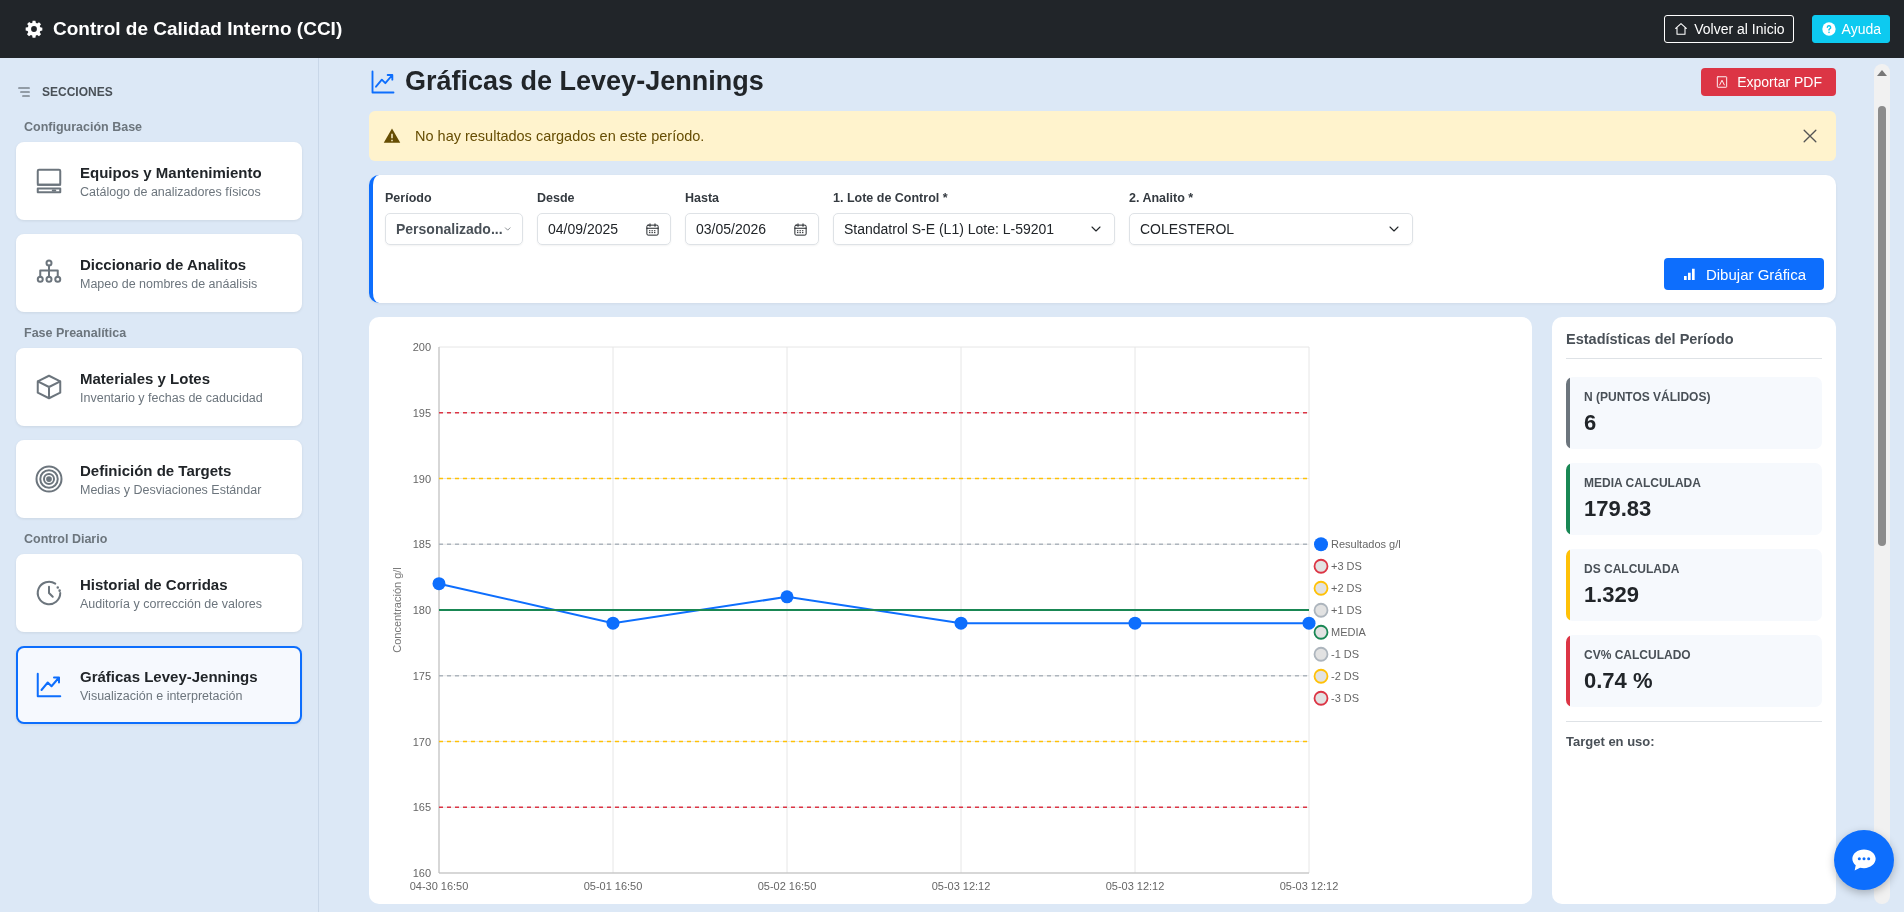 The height and width of the screenshot is (912, 1904). Describe the element at coordinates (66, 539) in the screenshot. I see `section-title: Control Diario` at that location.